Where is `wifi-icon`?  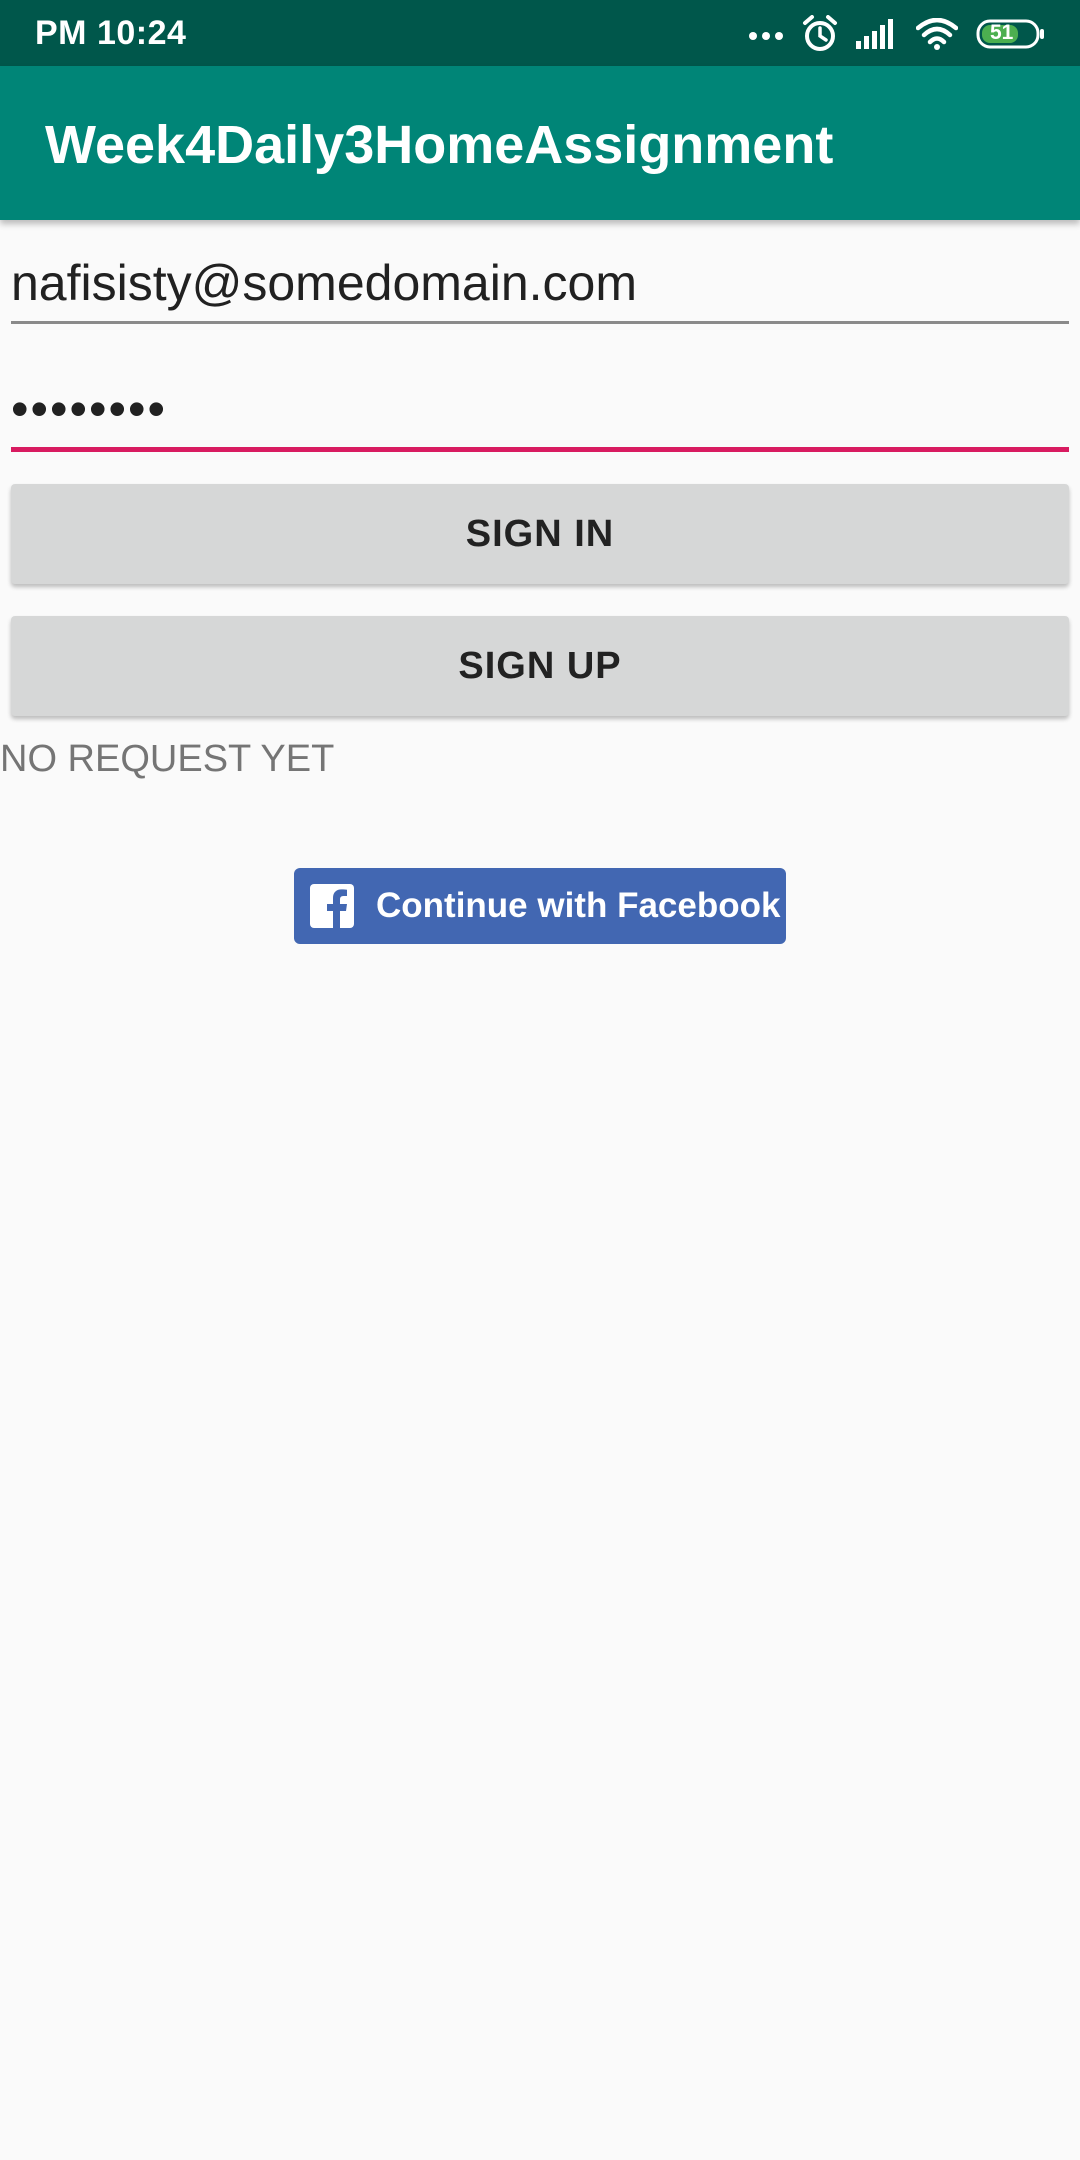
wifi-icon is located at coordinates (937, 34).